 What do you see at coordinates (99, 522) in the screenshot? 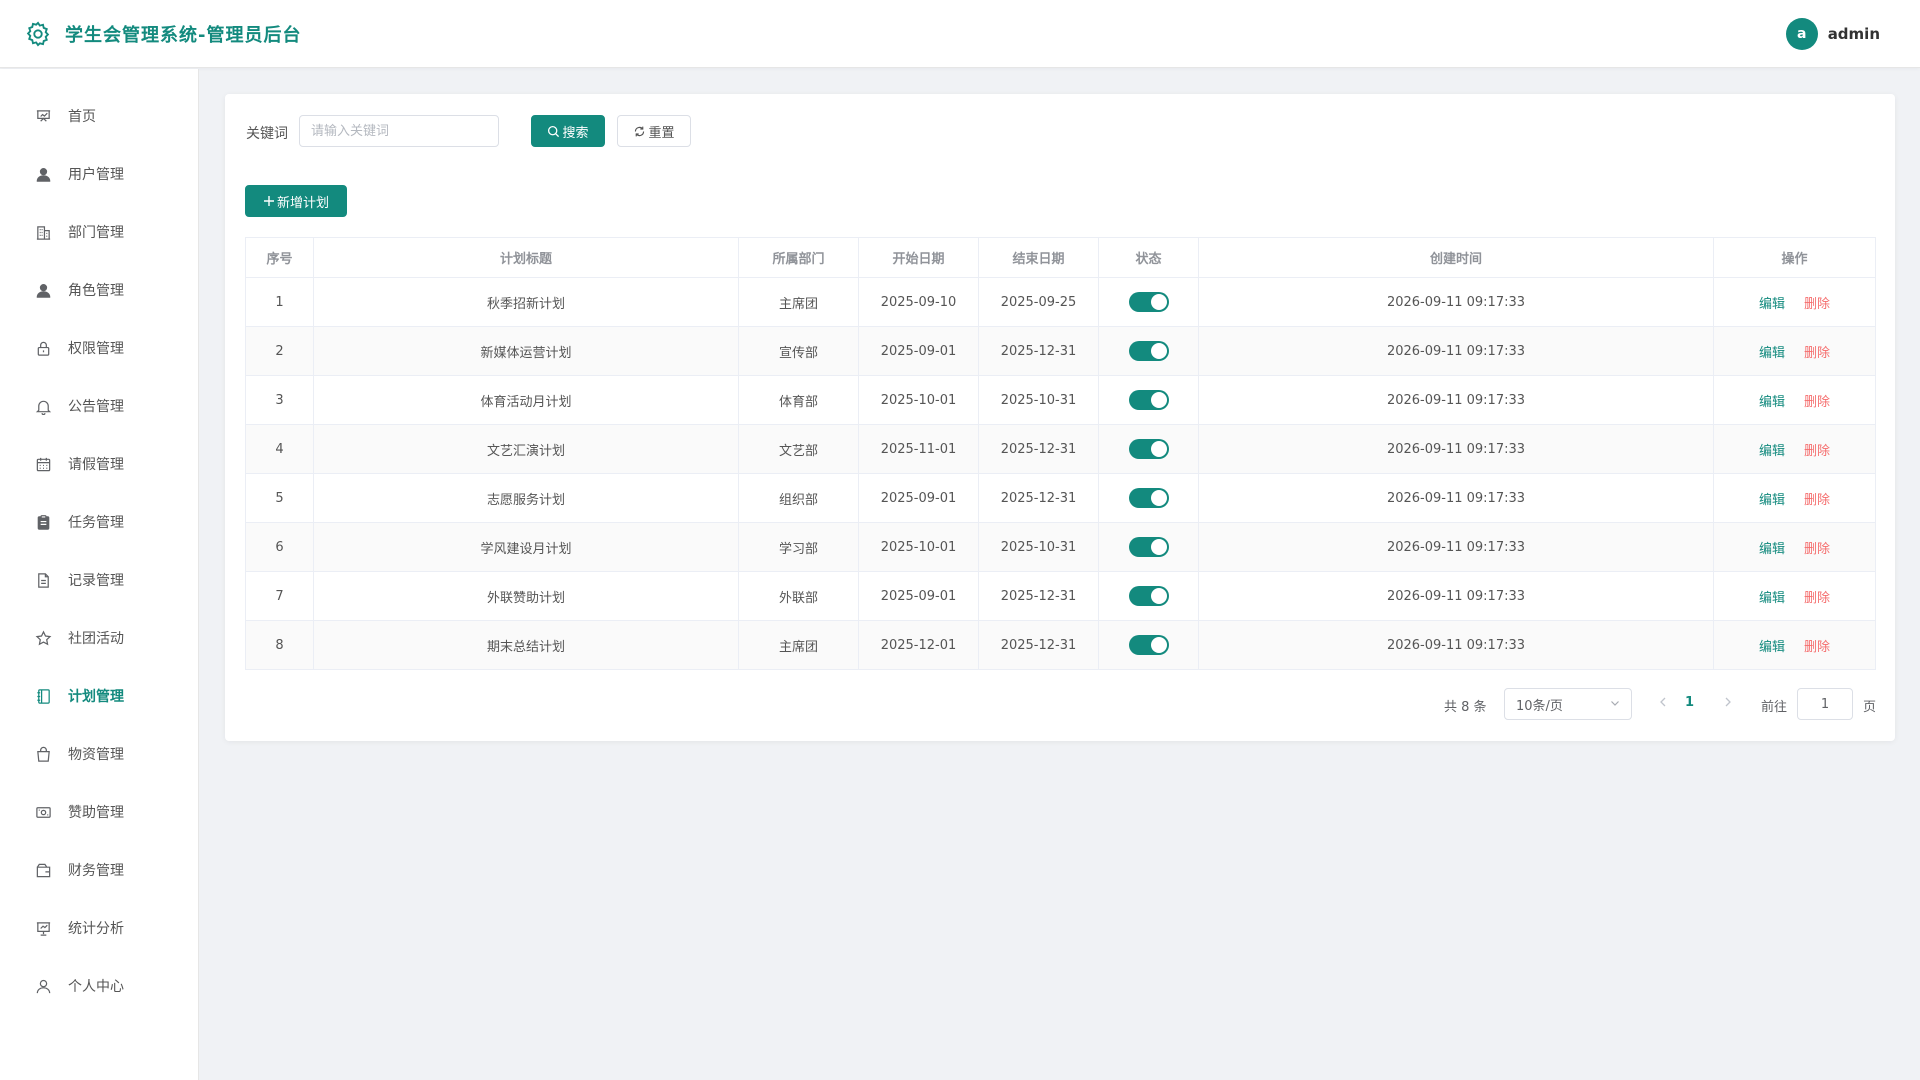
I see `sidebar-item-7: 任务管理` at bounding box center [99, 522].